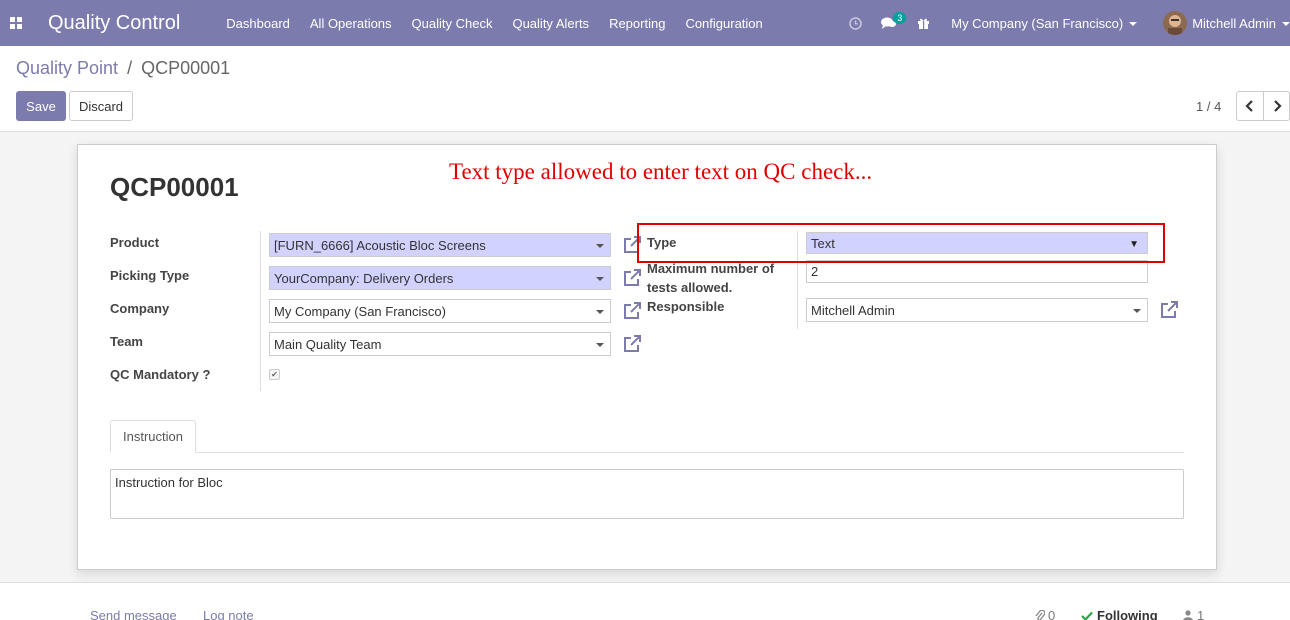 The height and width of the screenshot is (620, 1290). I want to click on max-tests-label-line2: tests allowed., so click(690, 287).